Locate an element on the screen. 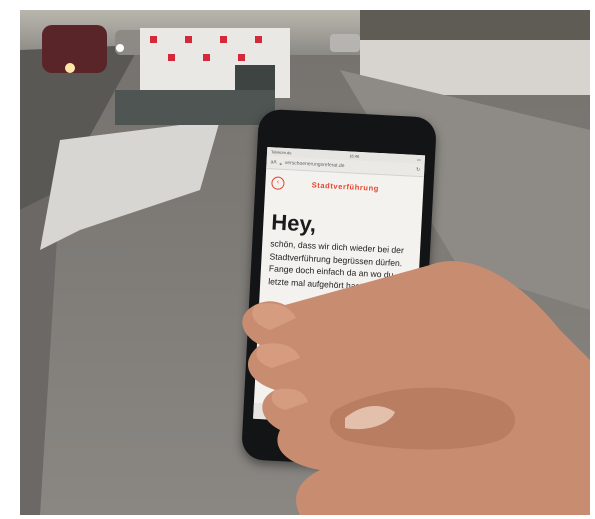 This screenshot has width=595, height=519. clock-label: 16:46 is located at coordinates (354, 156).